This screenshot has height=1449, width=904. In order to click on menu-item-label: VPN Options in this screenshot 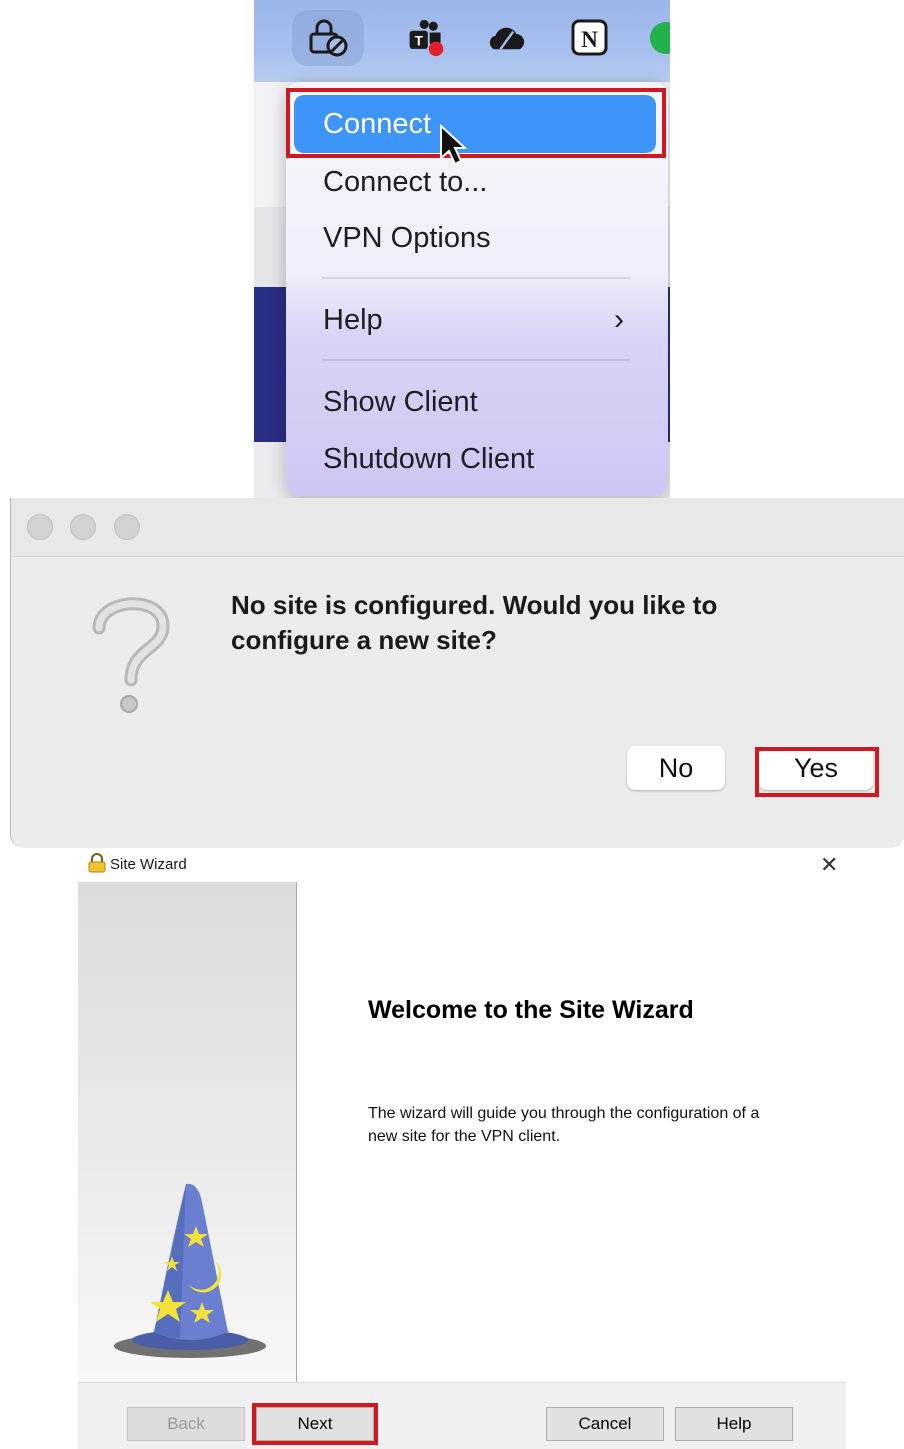, I will do `click(407, 238)`.